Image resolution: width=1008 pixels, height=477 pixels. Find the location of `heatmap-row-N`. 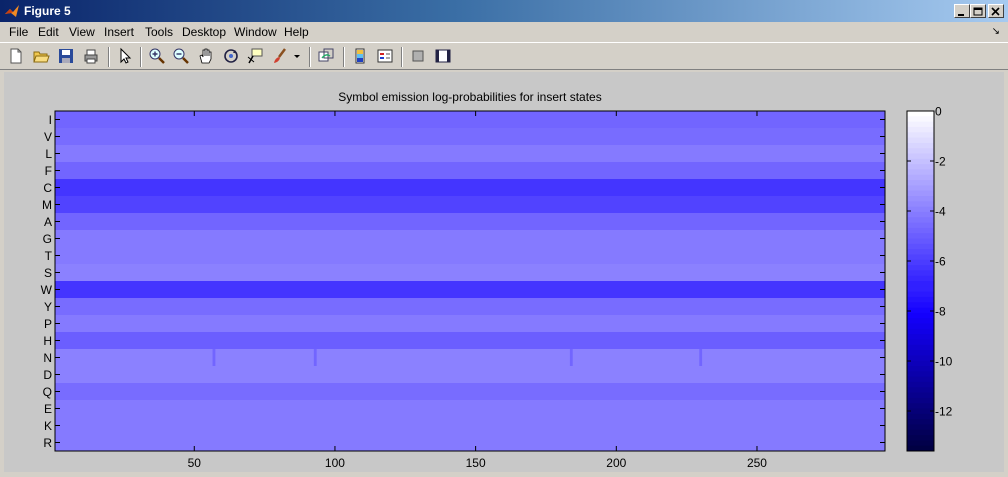

heatmap-row-N is located at coordinates (470, 358).